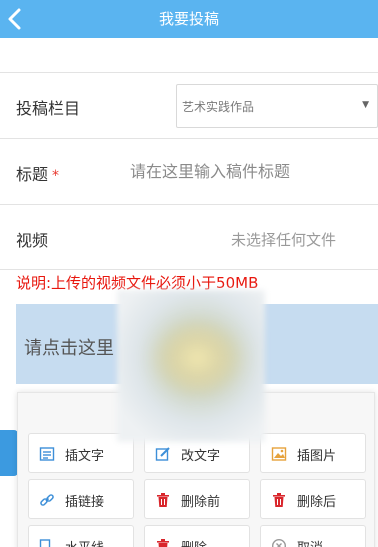 The image size is (378, 547). I want to click on column-select-value: 艺术实践作品, so click(218, 107).